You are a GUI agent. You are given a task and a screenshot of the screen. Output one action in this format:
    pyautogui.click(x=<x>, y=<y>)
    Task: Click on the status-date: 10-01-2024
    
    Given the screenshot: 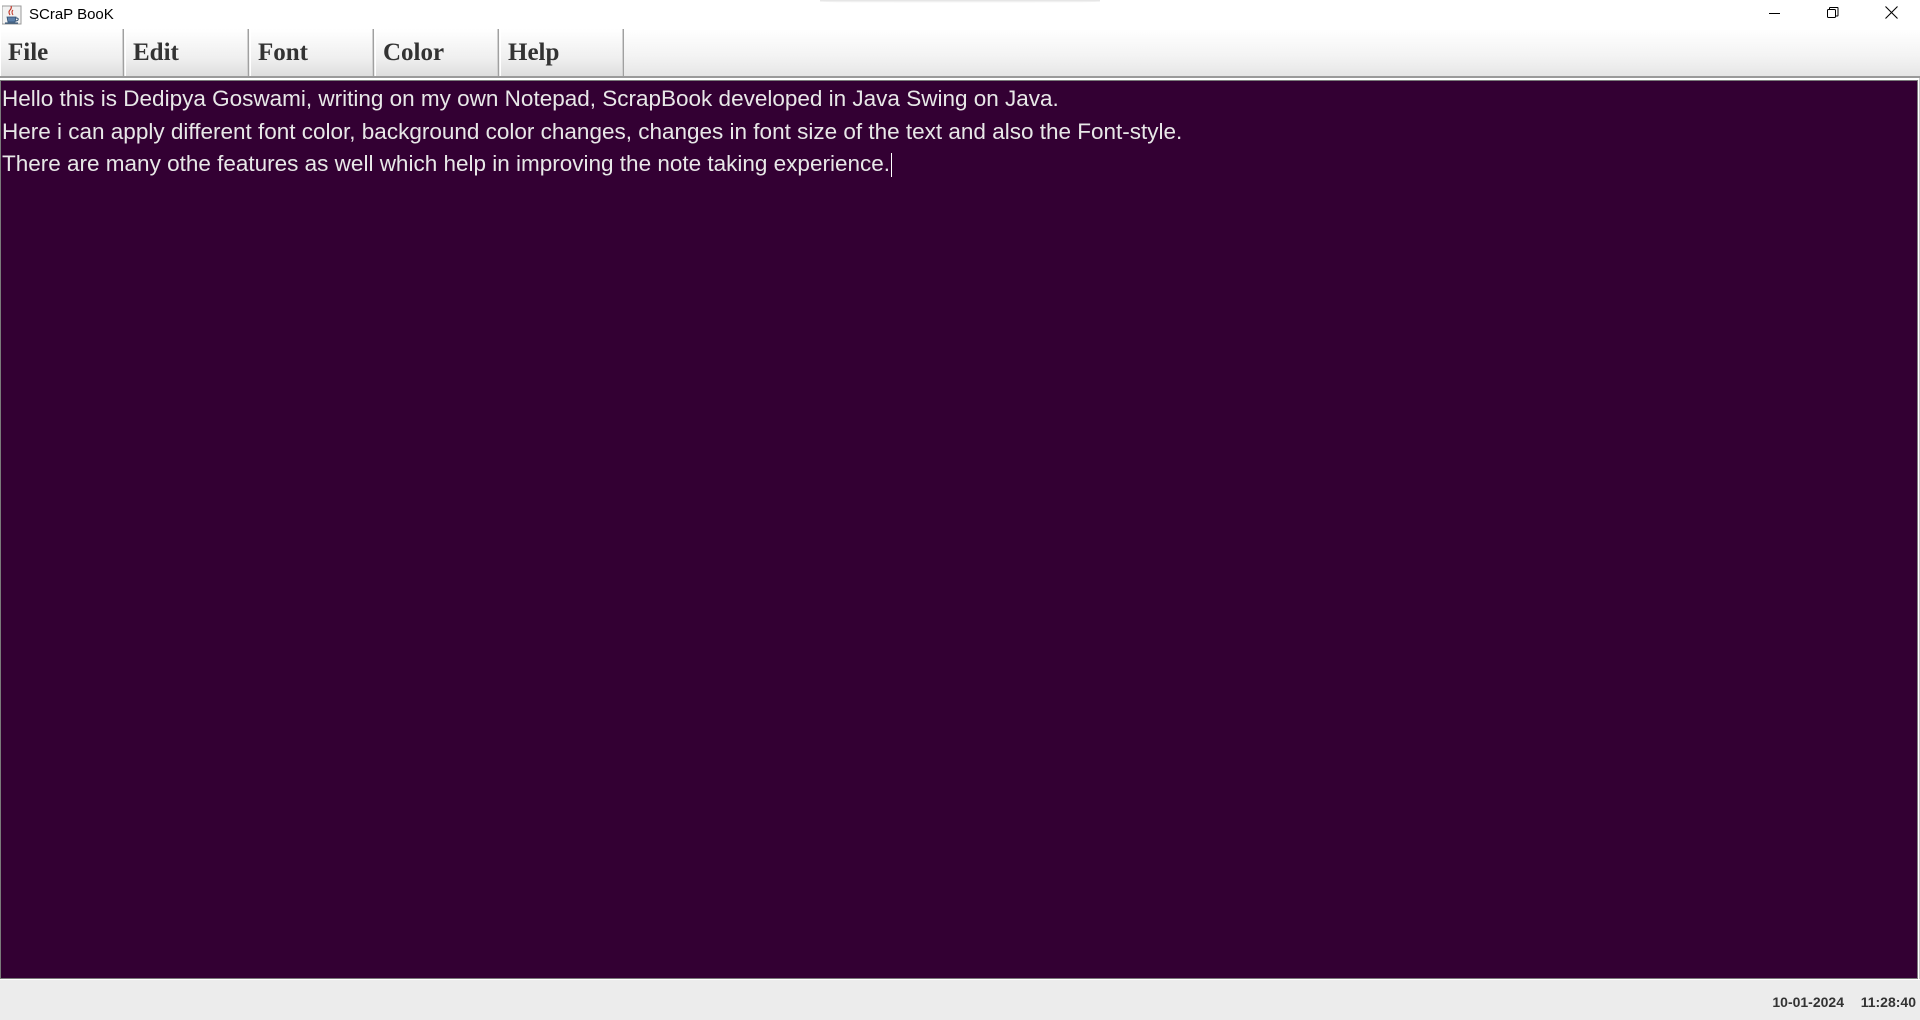 What is the action you would take?
    pyautogui.click(x=1808, y=1002)
    